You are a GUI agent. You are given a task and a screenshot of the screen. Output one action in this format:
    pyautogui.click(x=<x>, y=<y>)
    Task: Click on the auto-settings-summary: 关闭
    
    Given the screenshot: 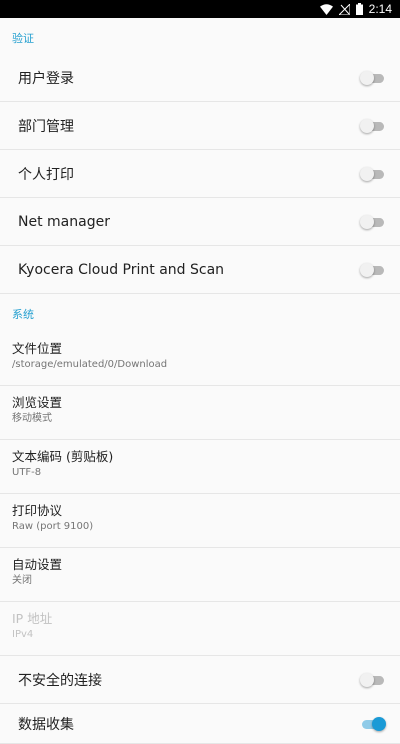 What is the action you would take?
    pyautogui.click(x=22, y=580)
    